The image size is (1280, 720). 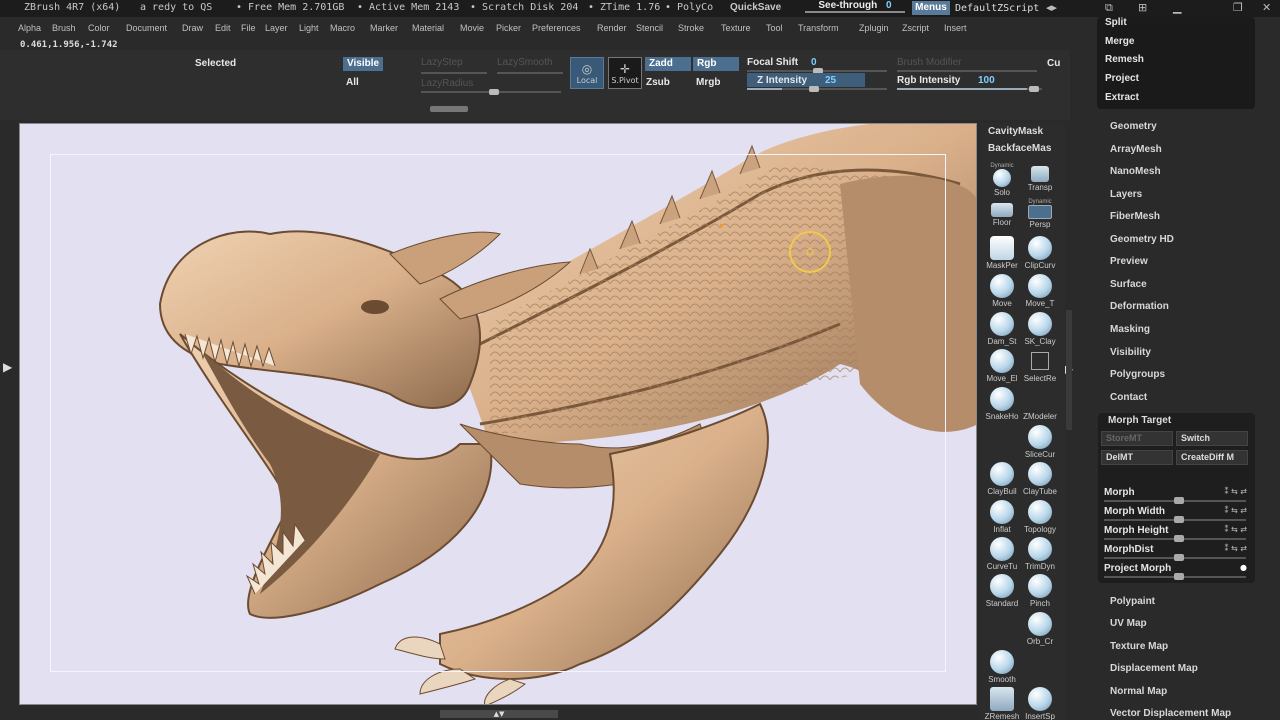 I want to click on toolbar-scroll-handle, so click(x=449, y=109).